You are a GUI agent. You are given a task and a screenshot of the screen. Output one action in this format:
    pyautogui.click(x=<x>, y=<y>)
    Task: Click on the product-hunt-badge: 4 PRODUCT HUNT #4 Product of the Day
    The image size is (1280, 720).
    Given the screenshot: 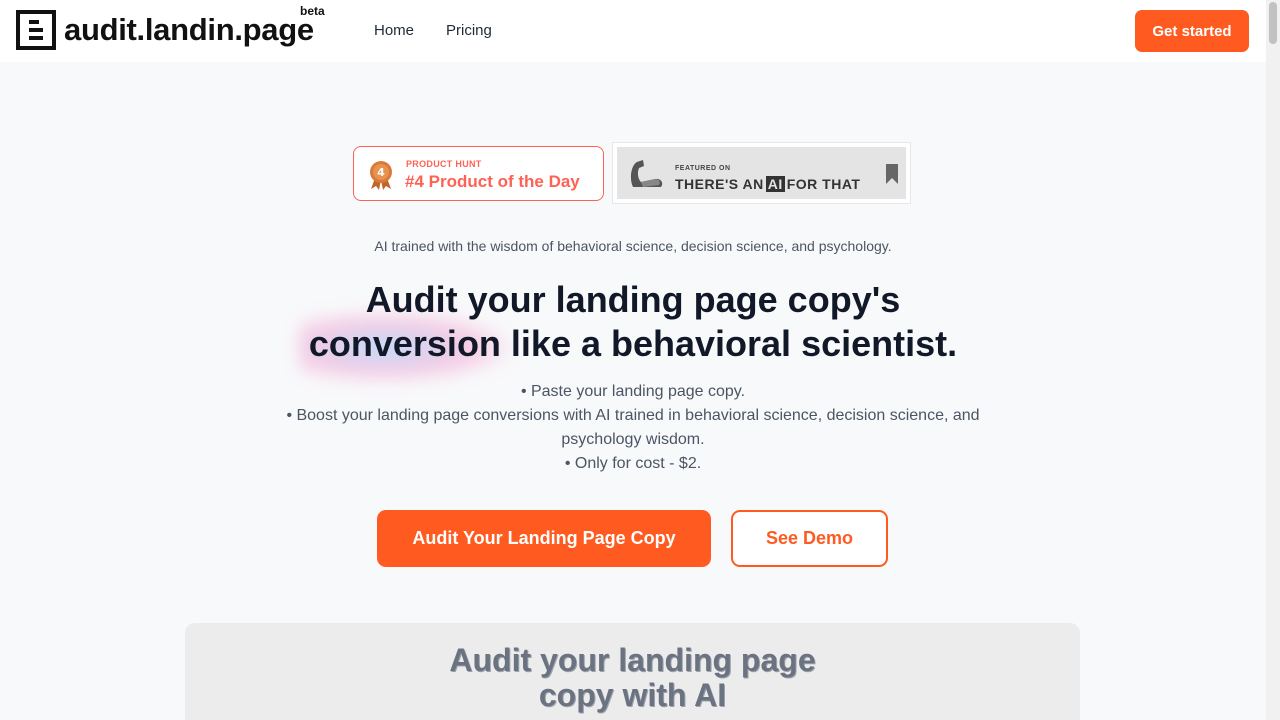 What is the action you would take?
    pyautogui.click(x=478, y=173)
    